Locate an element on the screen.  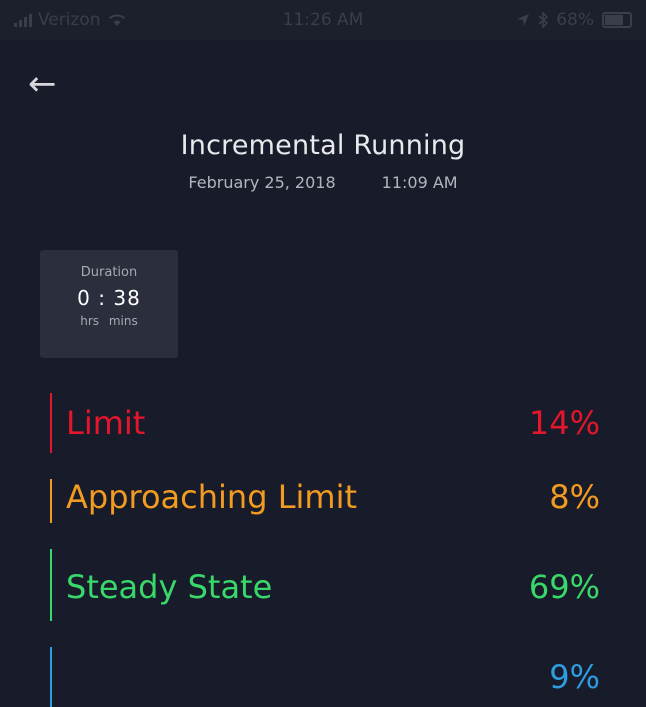
zone-approaching-limit-value: 8% is located at coordinates (574, 497).